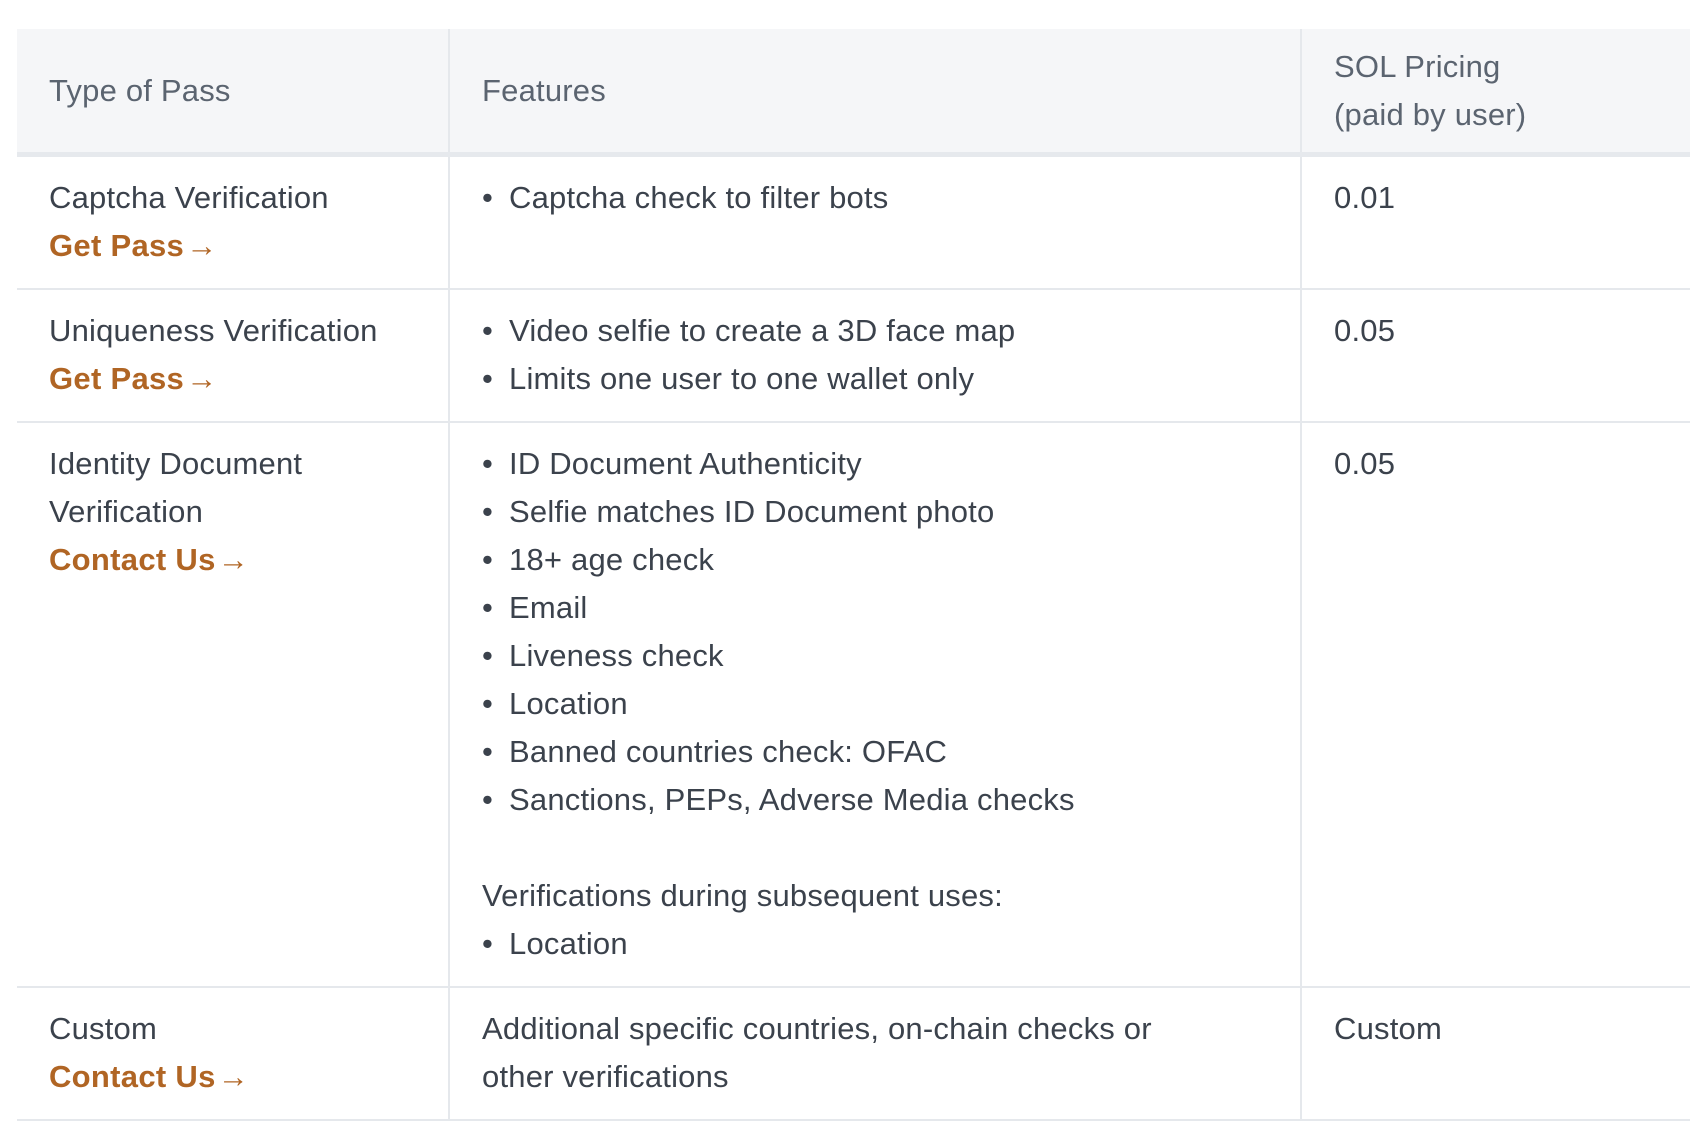  Describe the element at coordinates (1495, 1054) in the screenshot. I see `cell-price: Custom` at that location.